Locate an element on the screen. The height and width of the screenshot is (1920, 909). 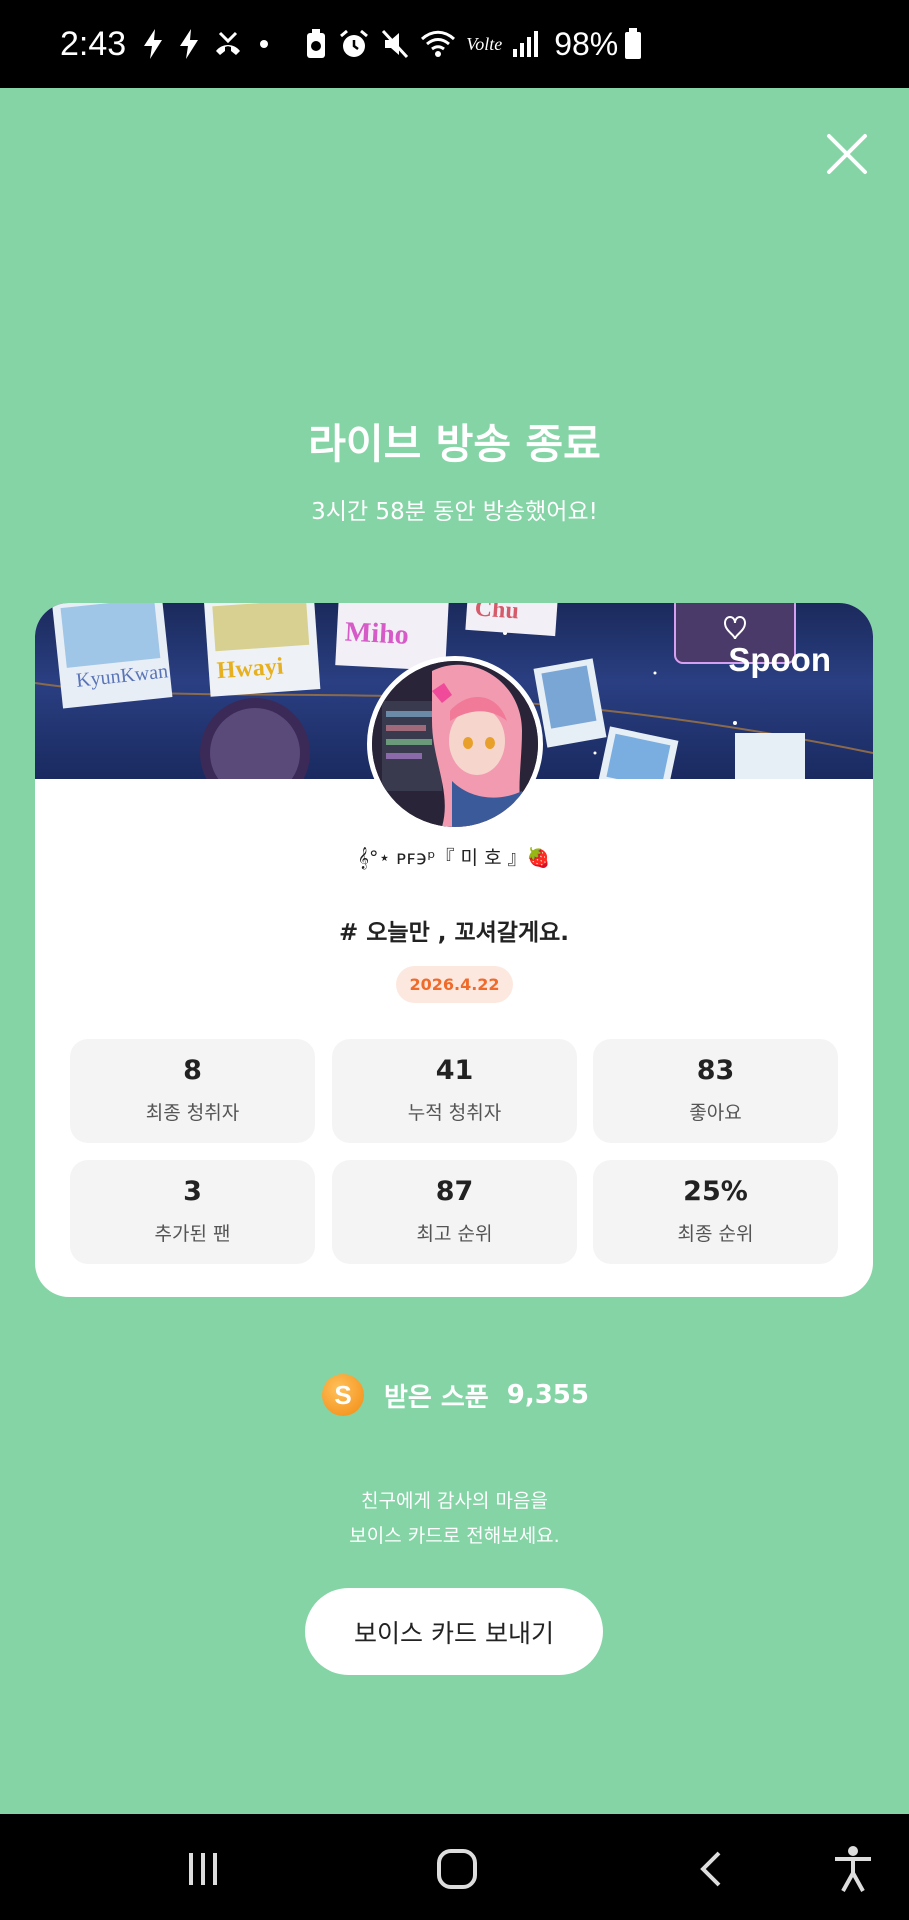
stat-label: 누적 청취자 is located at coordinates (454, 1113).